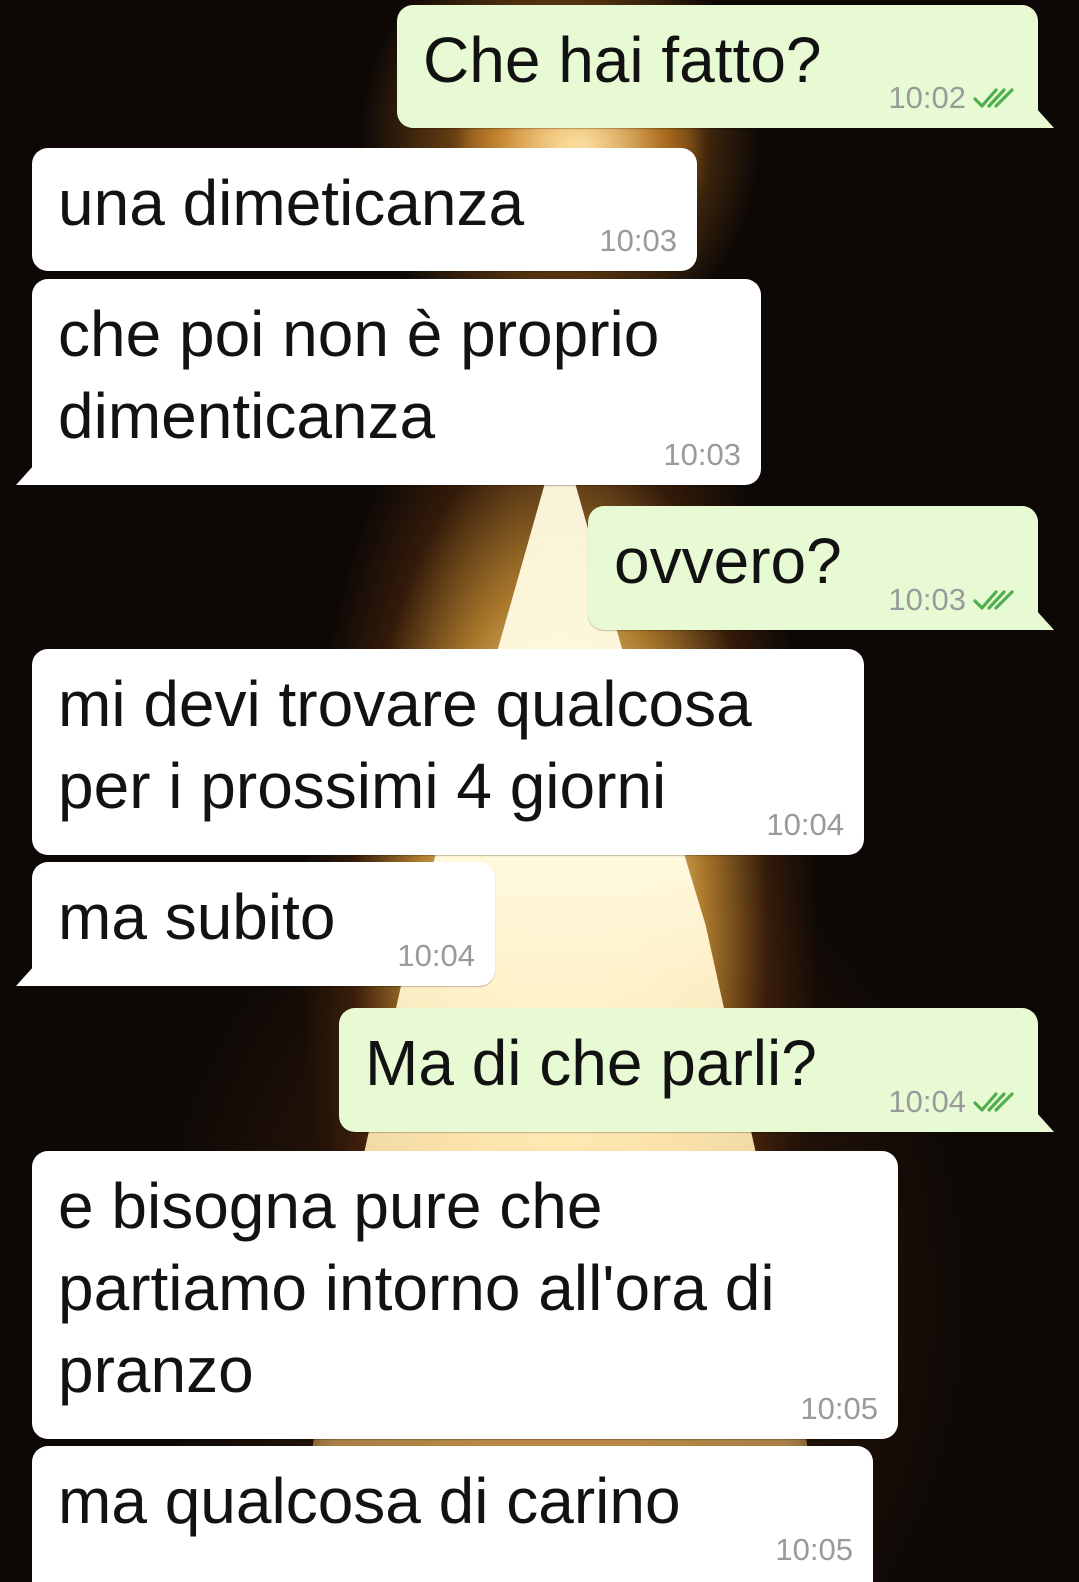 The image size is (1079, 1582). I want to click on message-text: ma qualcosa di carino, so click(369, 1501).